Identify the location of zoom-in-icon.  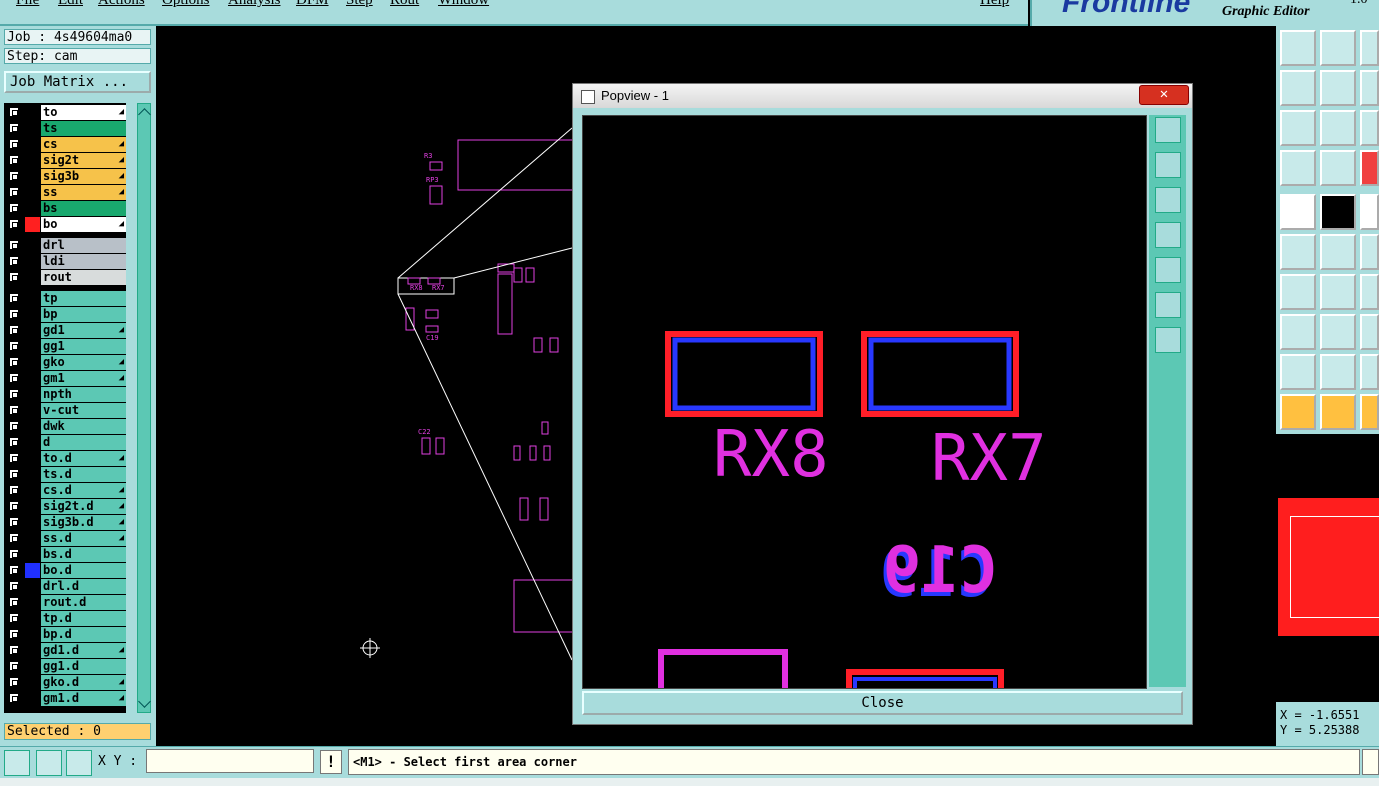
(1168, 340).